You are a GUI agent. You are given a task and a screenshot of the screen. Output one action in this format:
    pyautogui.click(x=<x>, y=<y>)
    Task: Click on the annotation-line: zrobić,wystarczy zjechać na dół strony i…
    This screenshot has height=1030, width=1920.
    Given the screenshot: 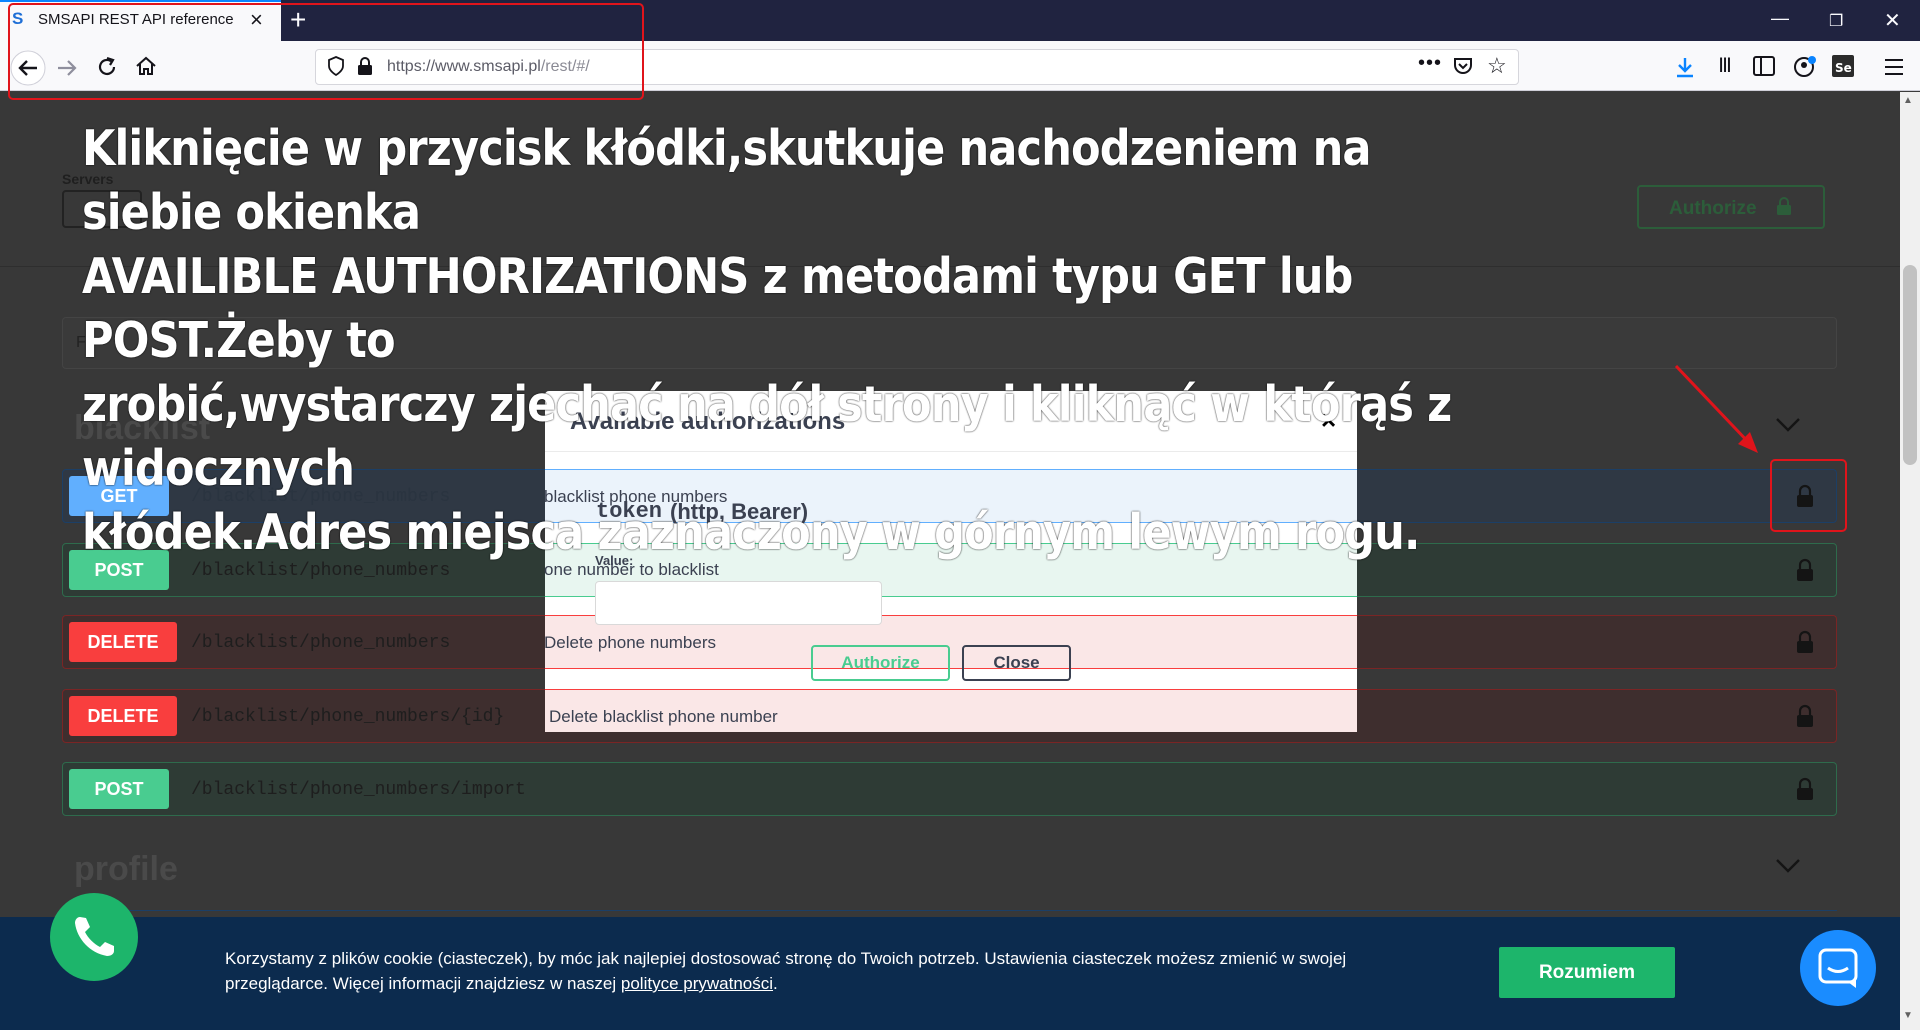 What is the action you would take?
    pyautogui.click(x=767, y=436)
    